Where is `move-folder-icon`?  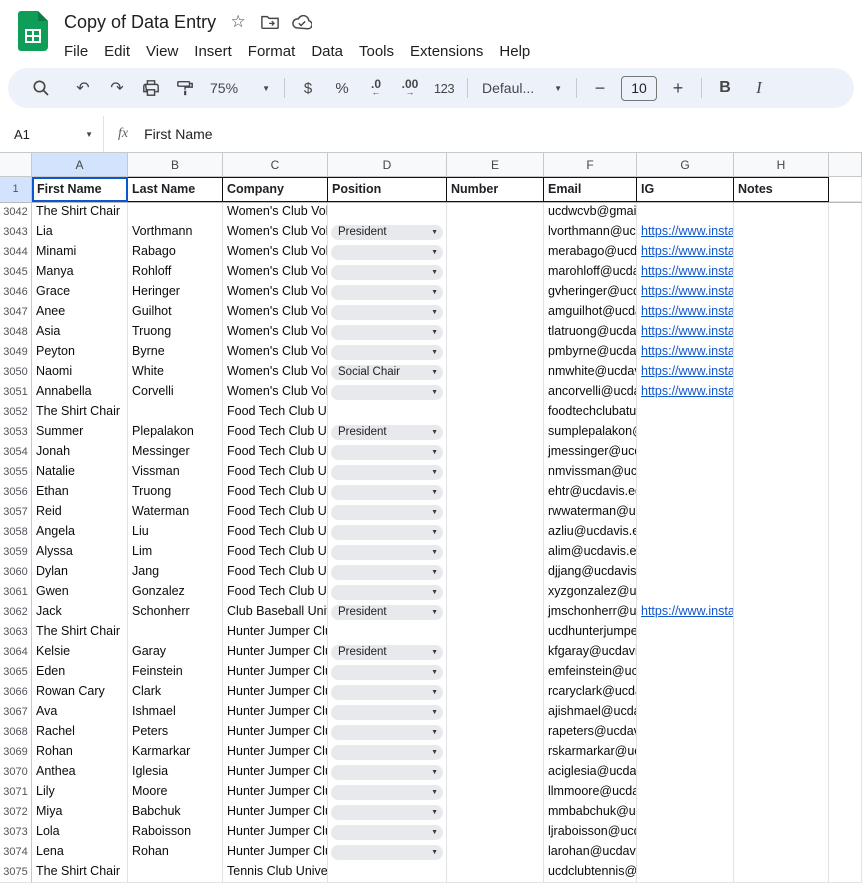
move-folder-icon is located at coordinates (270, 22).